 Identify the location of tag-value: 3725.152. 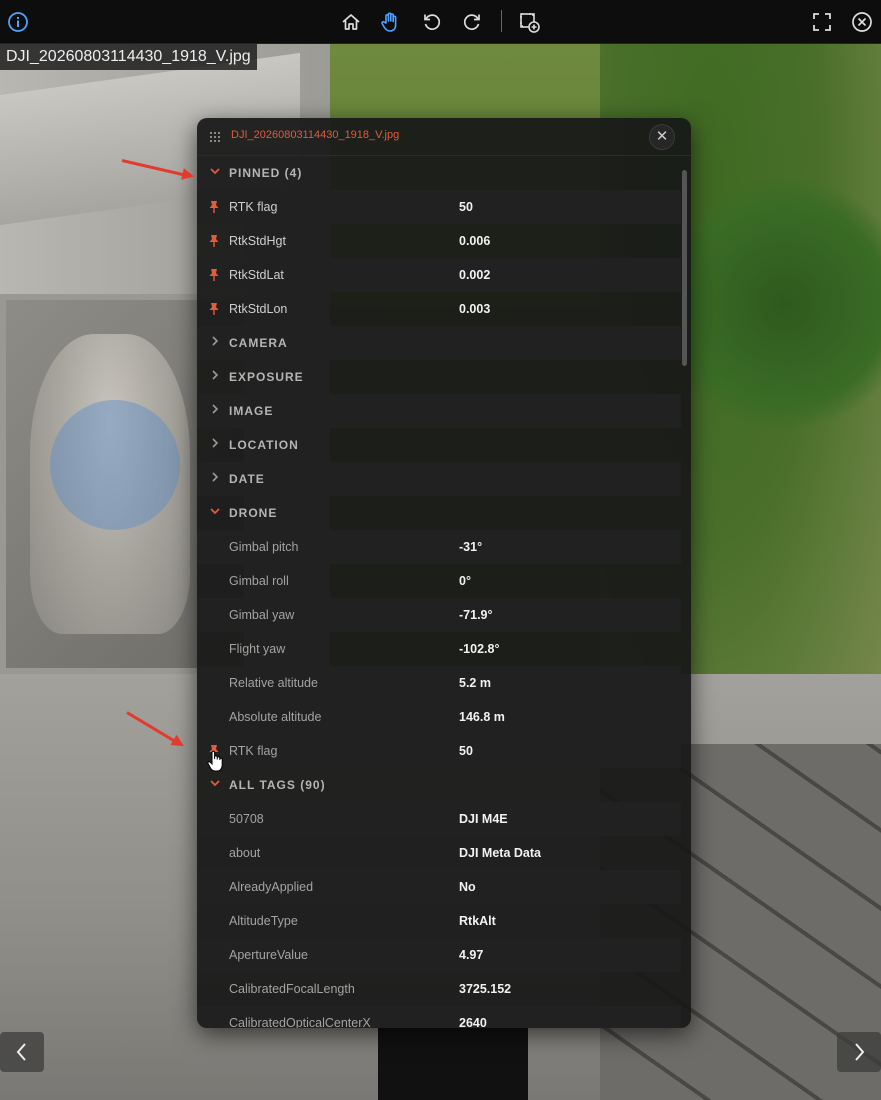
(485, 989).